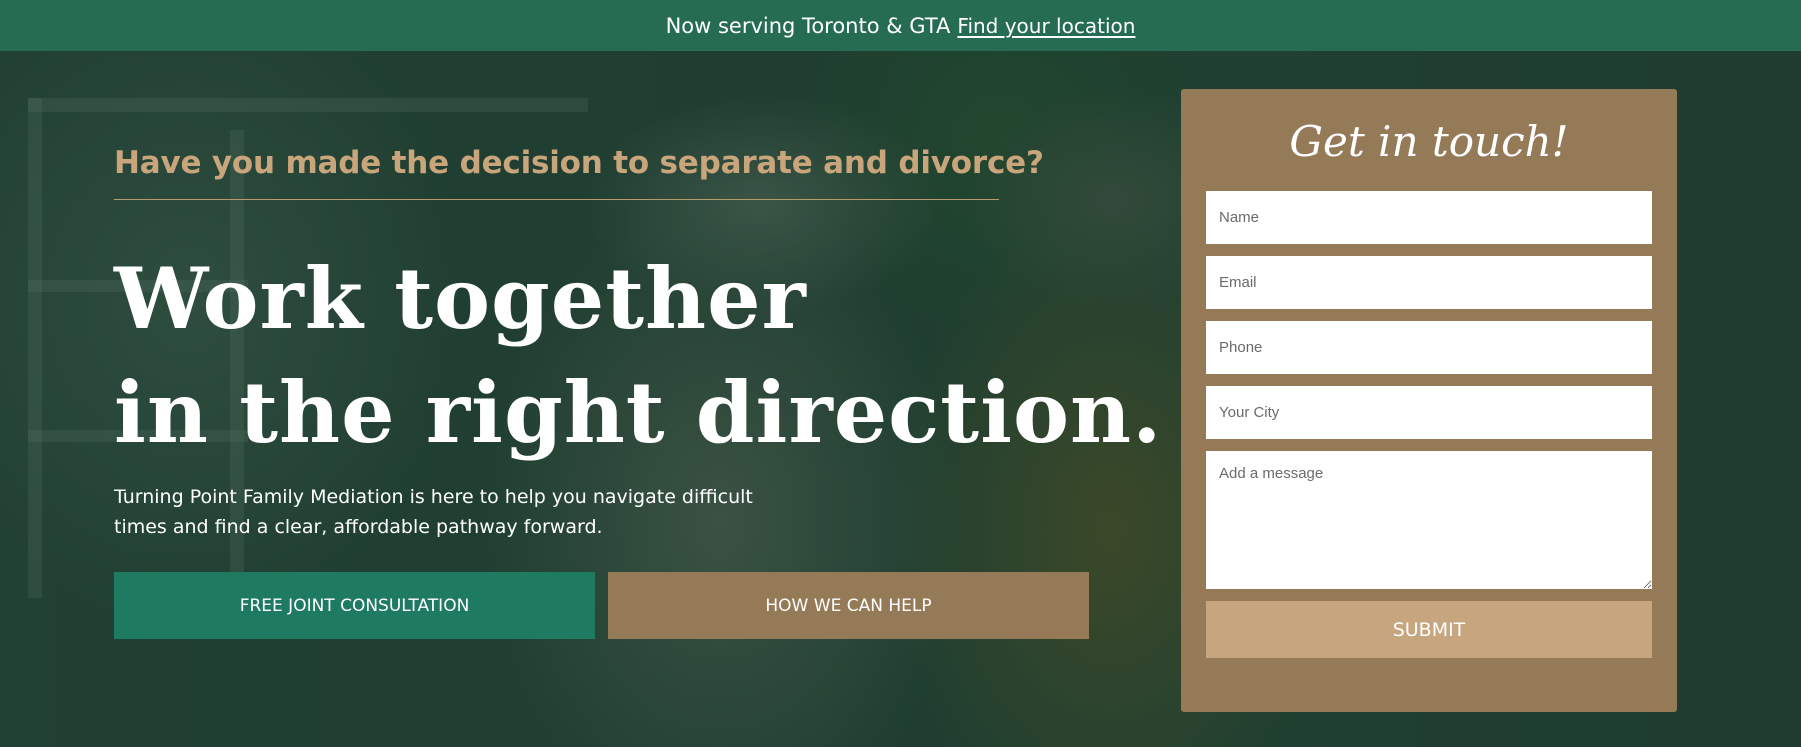  Describe the element at coordinates (808, 25) in the screenshot. I see `announcement-text: Now serving Toronto & GTA` at that location.